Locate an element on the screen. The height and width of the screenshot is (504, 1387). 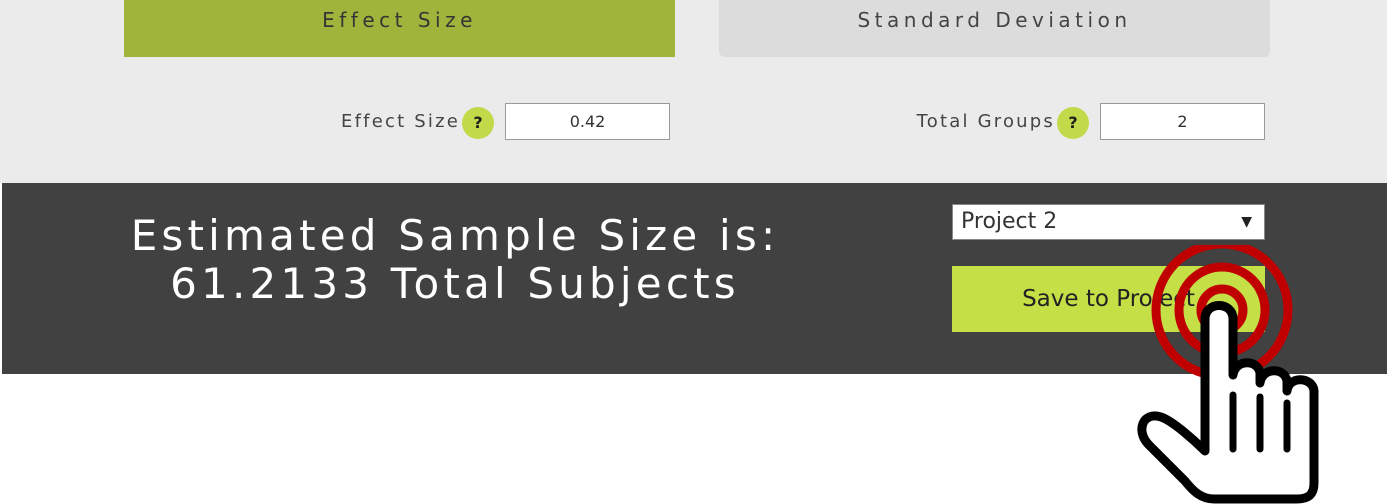
tab-standard-deviation: Standard Deviation is located at coordinates (994, 28).